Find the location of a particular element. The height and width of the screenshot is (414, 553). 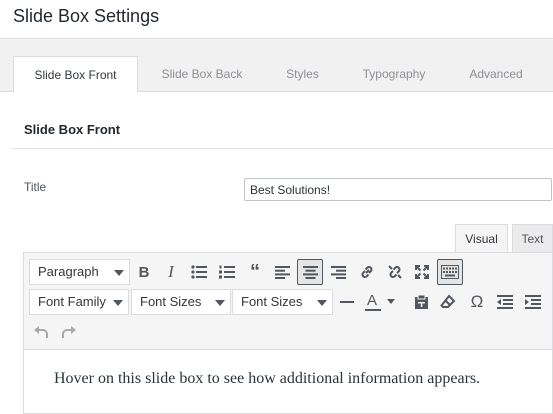

fullscreen-icon is located at coordinates (422, 272).